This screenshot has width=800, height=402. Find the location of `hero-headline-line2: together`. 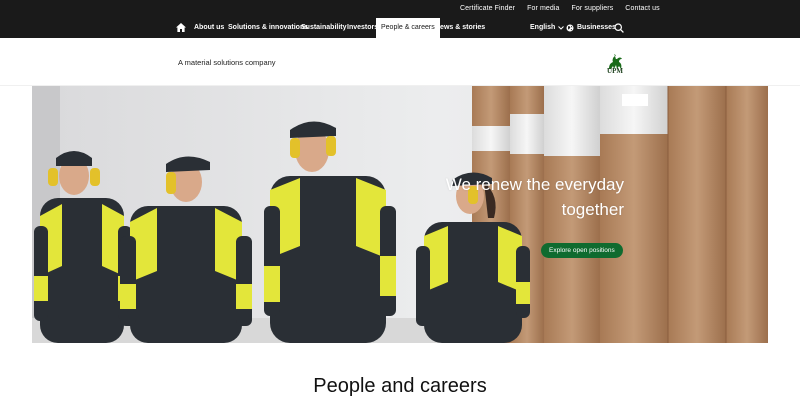

hero-headline-line2: together is located at coordinates (592, 209).